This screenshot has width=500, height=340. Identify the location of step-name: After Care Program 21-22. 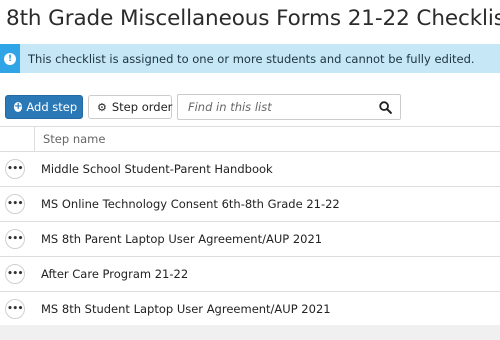
(114, 274).